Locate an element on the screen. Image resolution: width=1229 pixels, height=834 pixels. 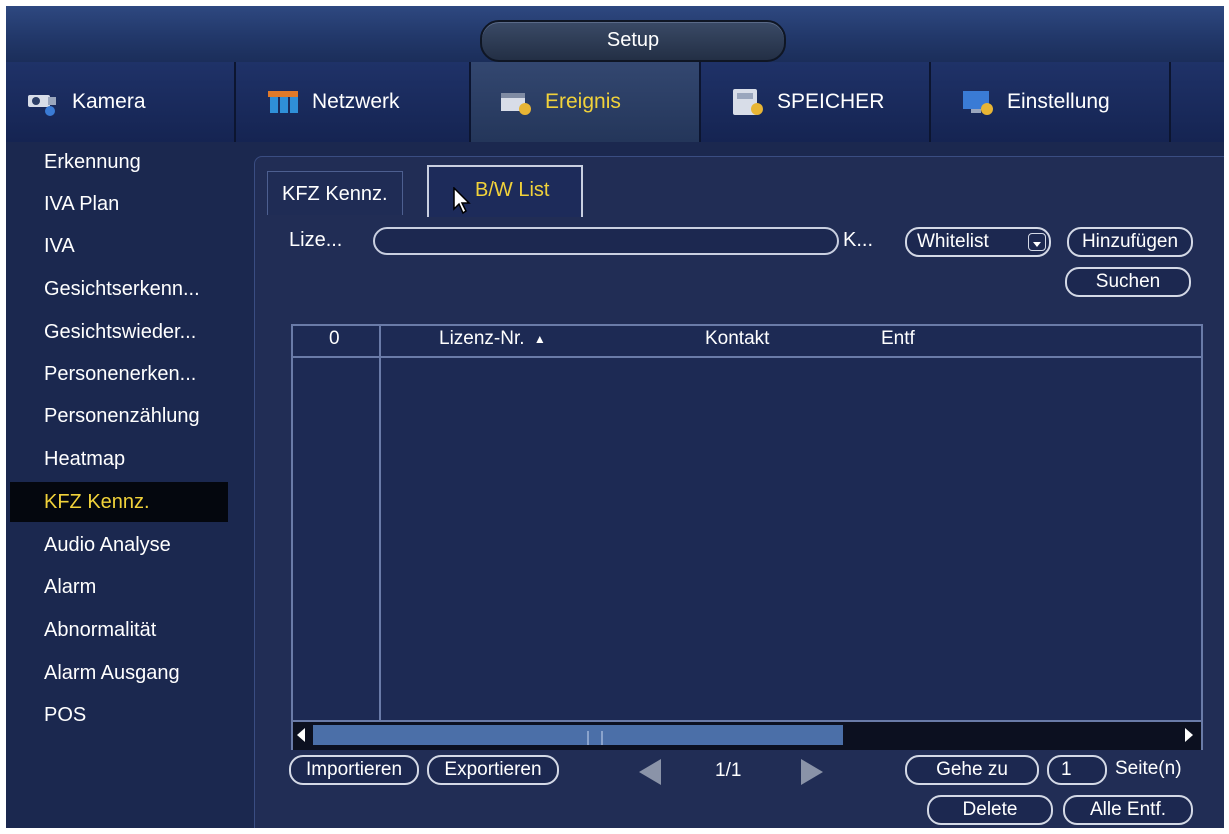
list-type-value: Whitelist is located at coordinates (953, 241).